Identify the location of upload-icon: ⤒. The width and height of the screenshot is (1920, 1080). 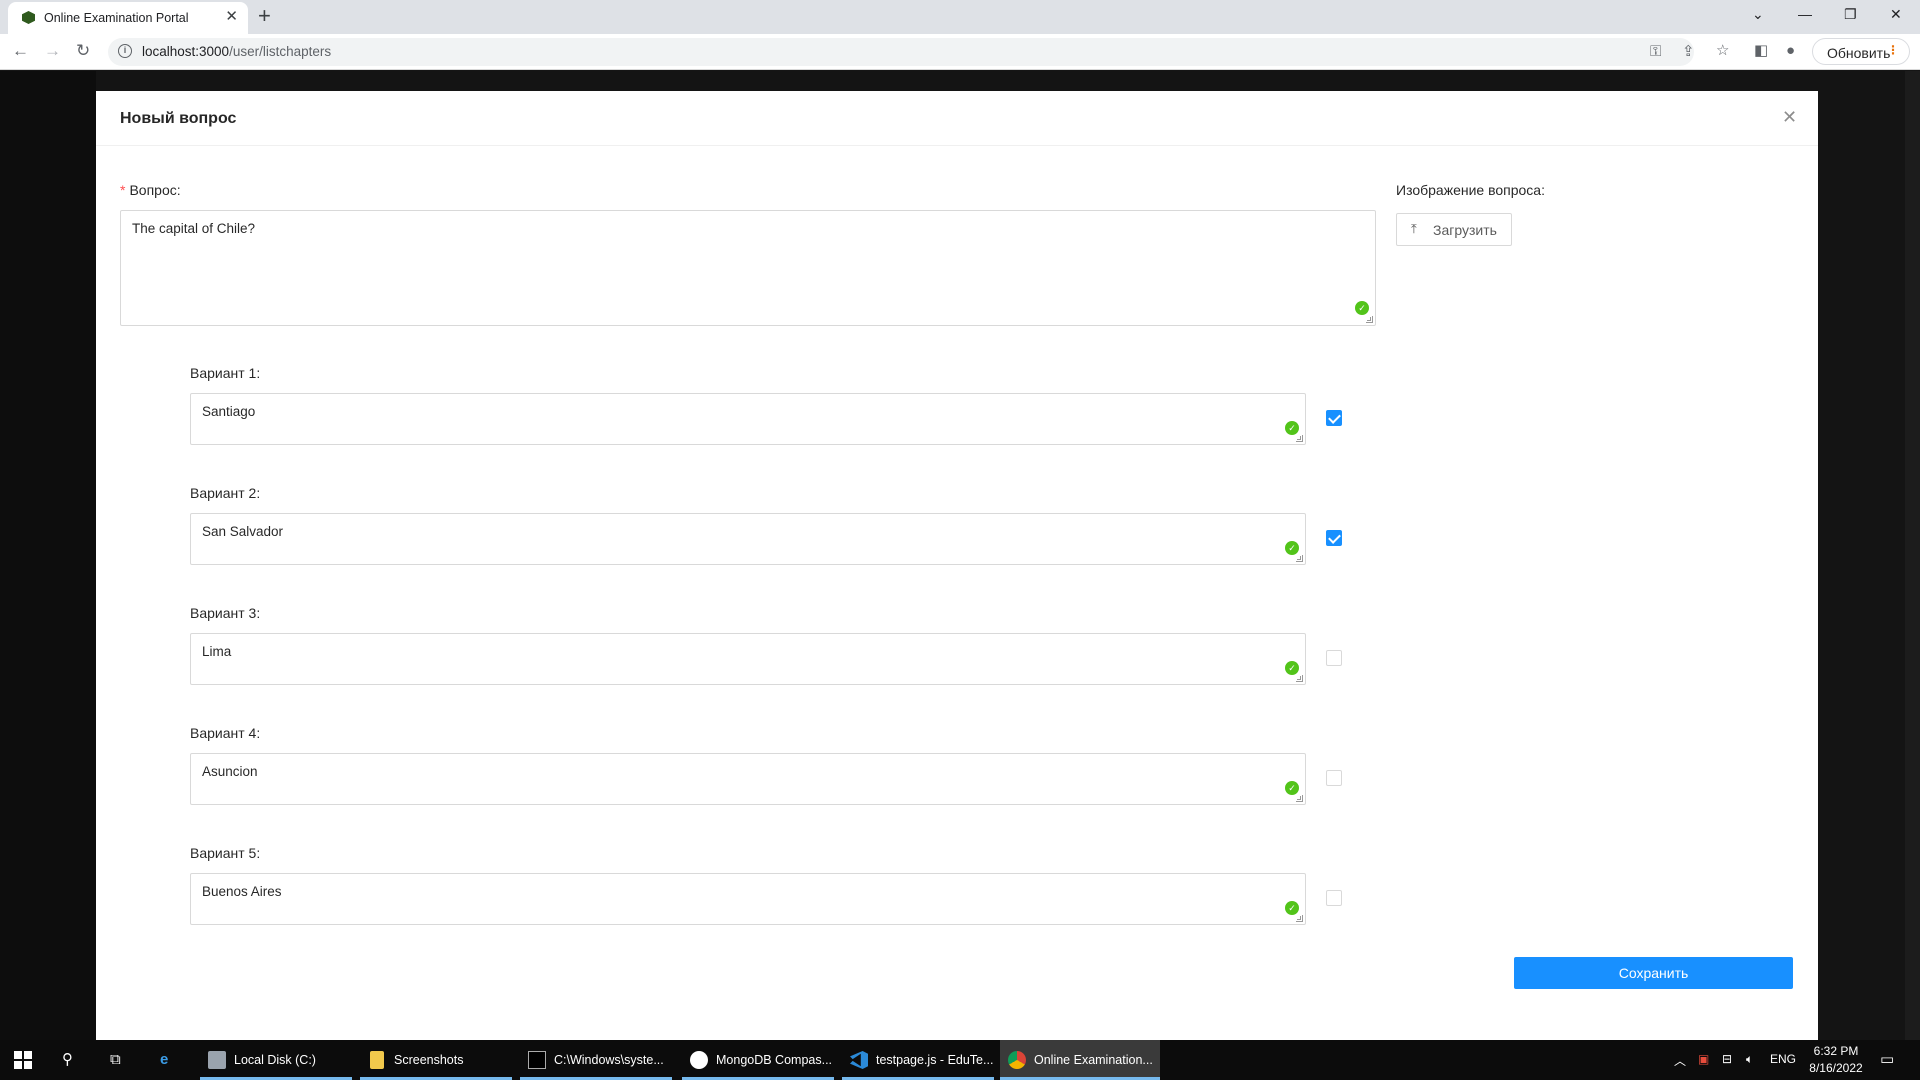
(1414, 228).